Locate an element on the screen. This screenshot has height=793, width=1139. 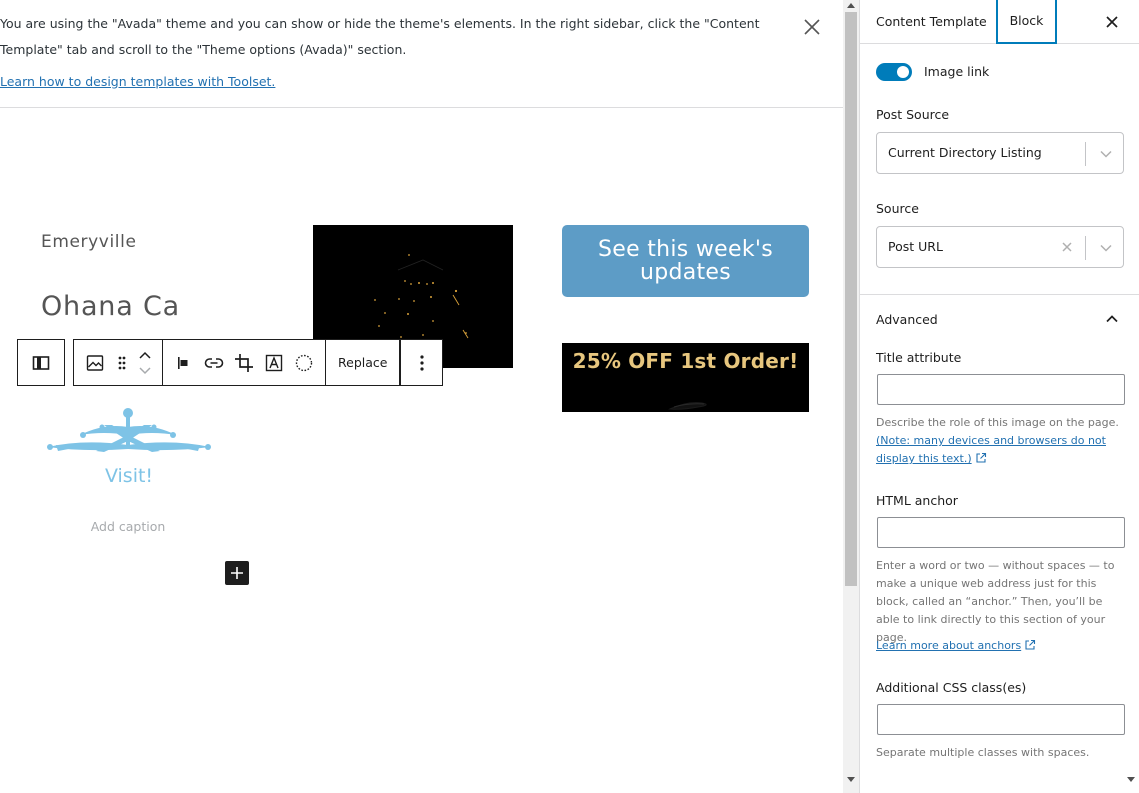
canvas-scrollbar is located at coordinates (851, 396).